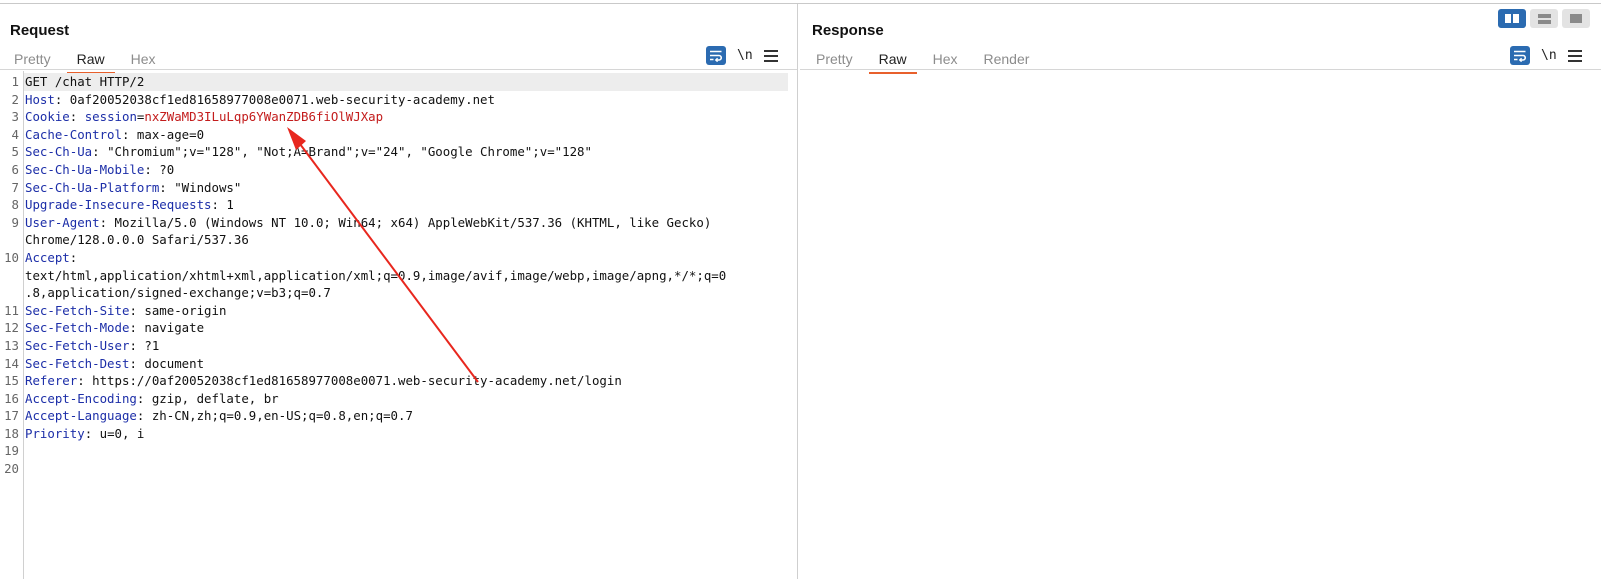 The image size is (1601, 579). I want to click on line-number: 12, so click(11, 328).